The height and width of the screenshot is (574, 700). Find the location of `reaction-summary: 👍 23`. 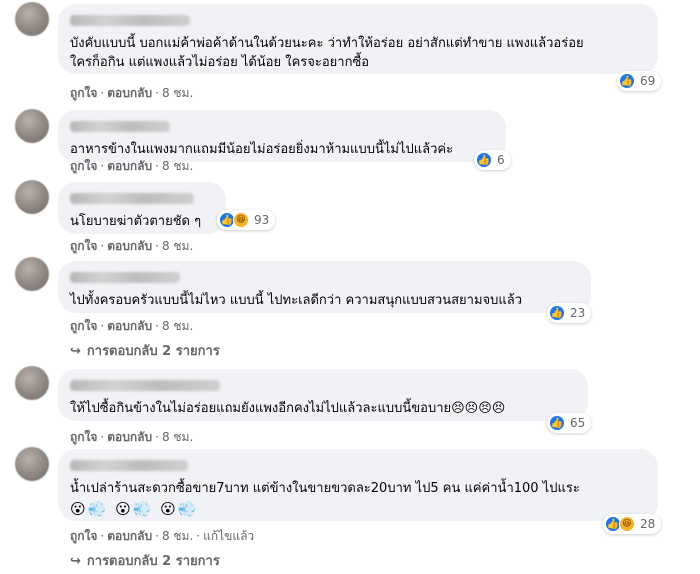

reaction-summary: 👍 23 is located at coordinates (569, 313).